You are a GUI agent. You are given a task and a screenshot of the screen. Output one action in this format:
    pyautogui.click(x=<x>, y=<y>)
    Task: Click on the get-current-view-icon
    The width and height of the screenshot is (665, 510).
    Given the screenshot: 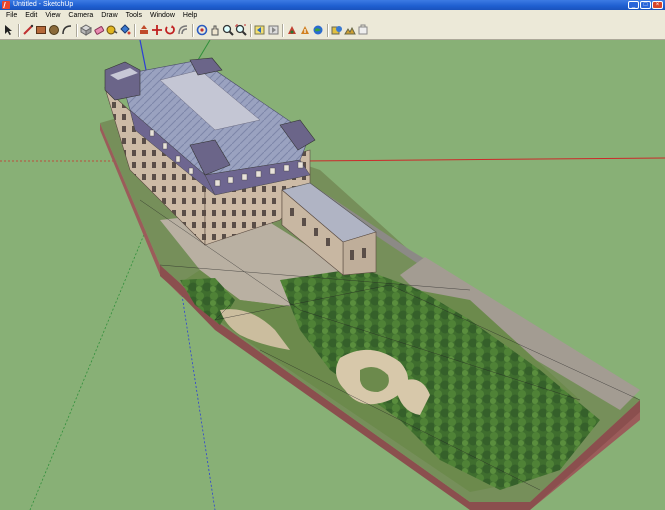 What is the action you would take?
    pyautogui.click(x=337, y=30)
    